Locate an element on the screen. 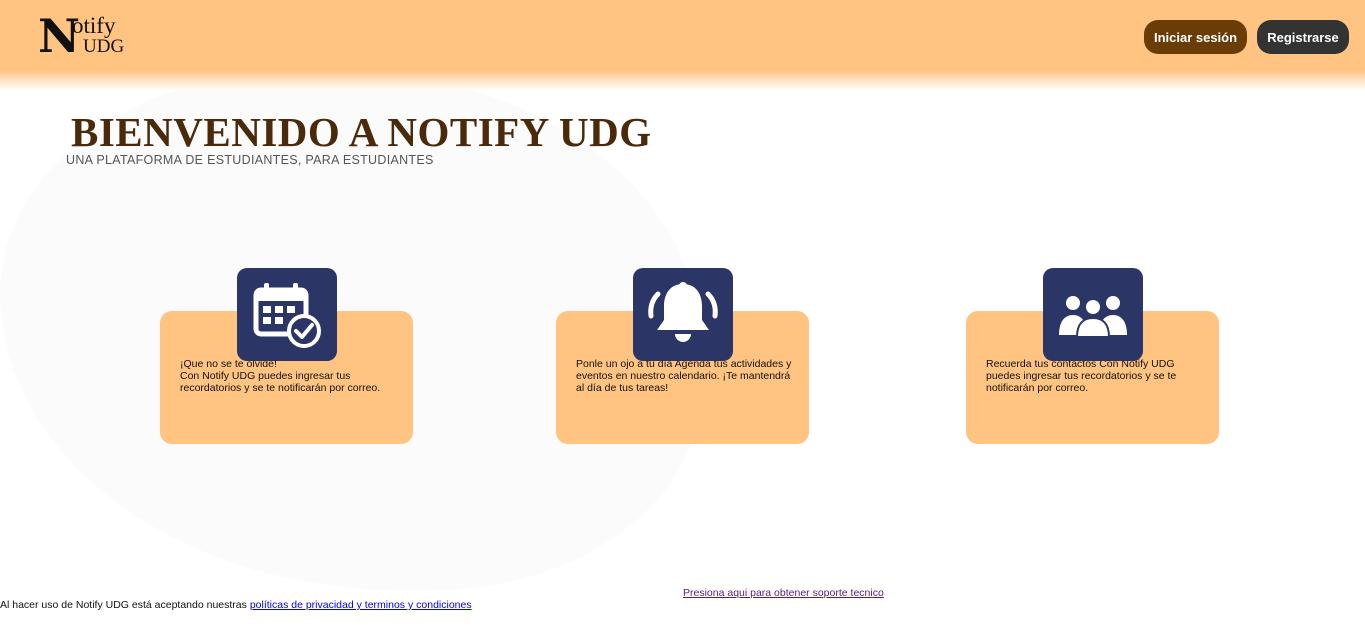 This screenshot has height=628, width=1365. logo-subword: UDG is located at coordinates (104, 46).